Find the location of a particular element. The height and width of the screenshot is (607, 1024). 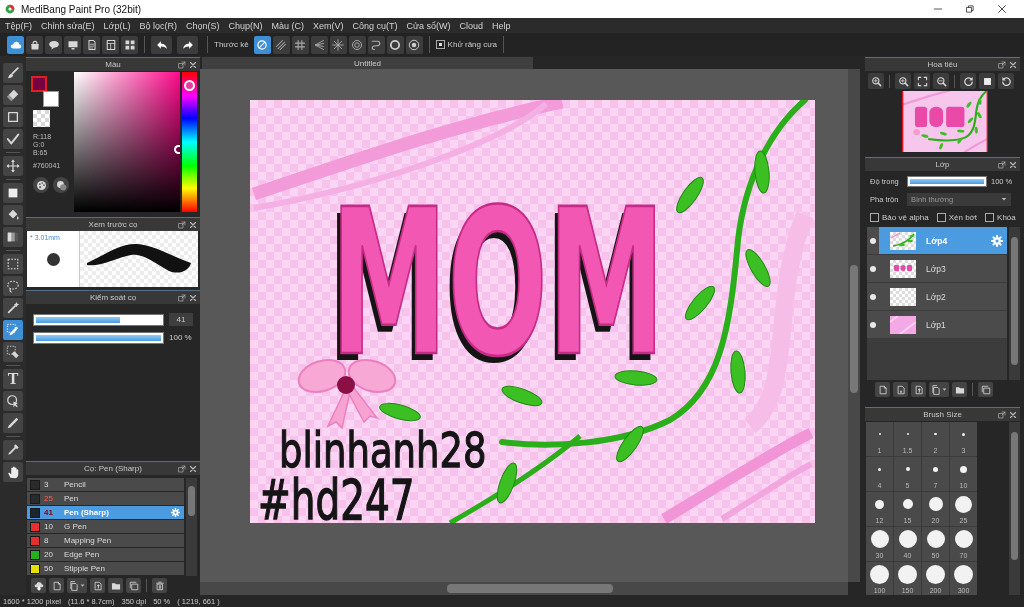

brush-list-item: 8 Mapping Pen is located at coordinates (105, 540).